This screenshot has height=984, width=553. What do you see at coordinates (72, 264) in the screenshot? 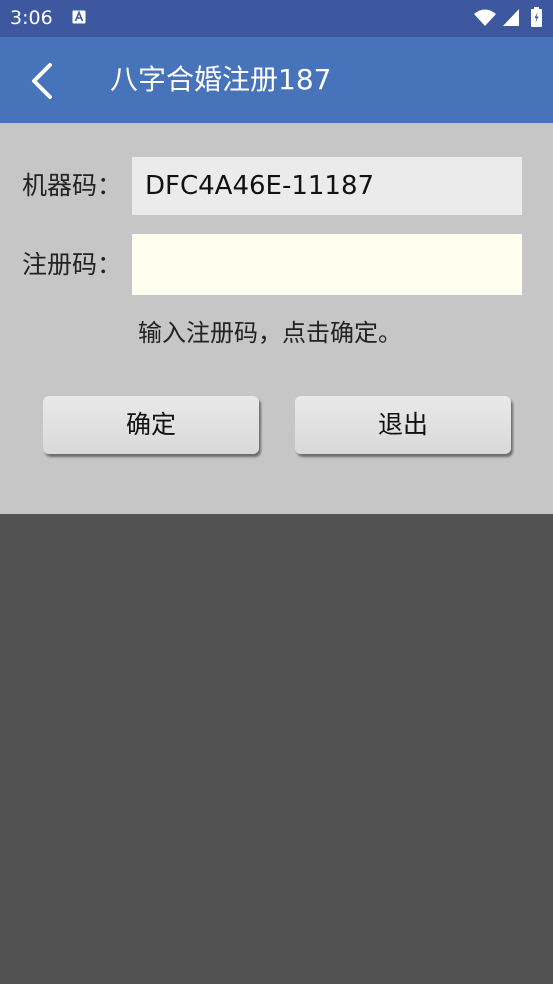
I see `registration-code-label: 注册码：` at bounding box center [72, 264].